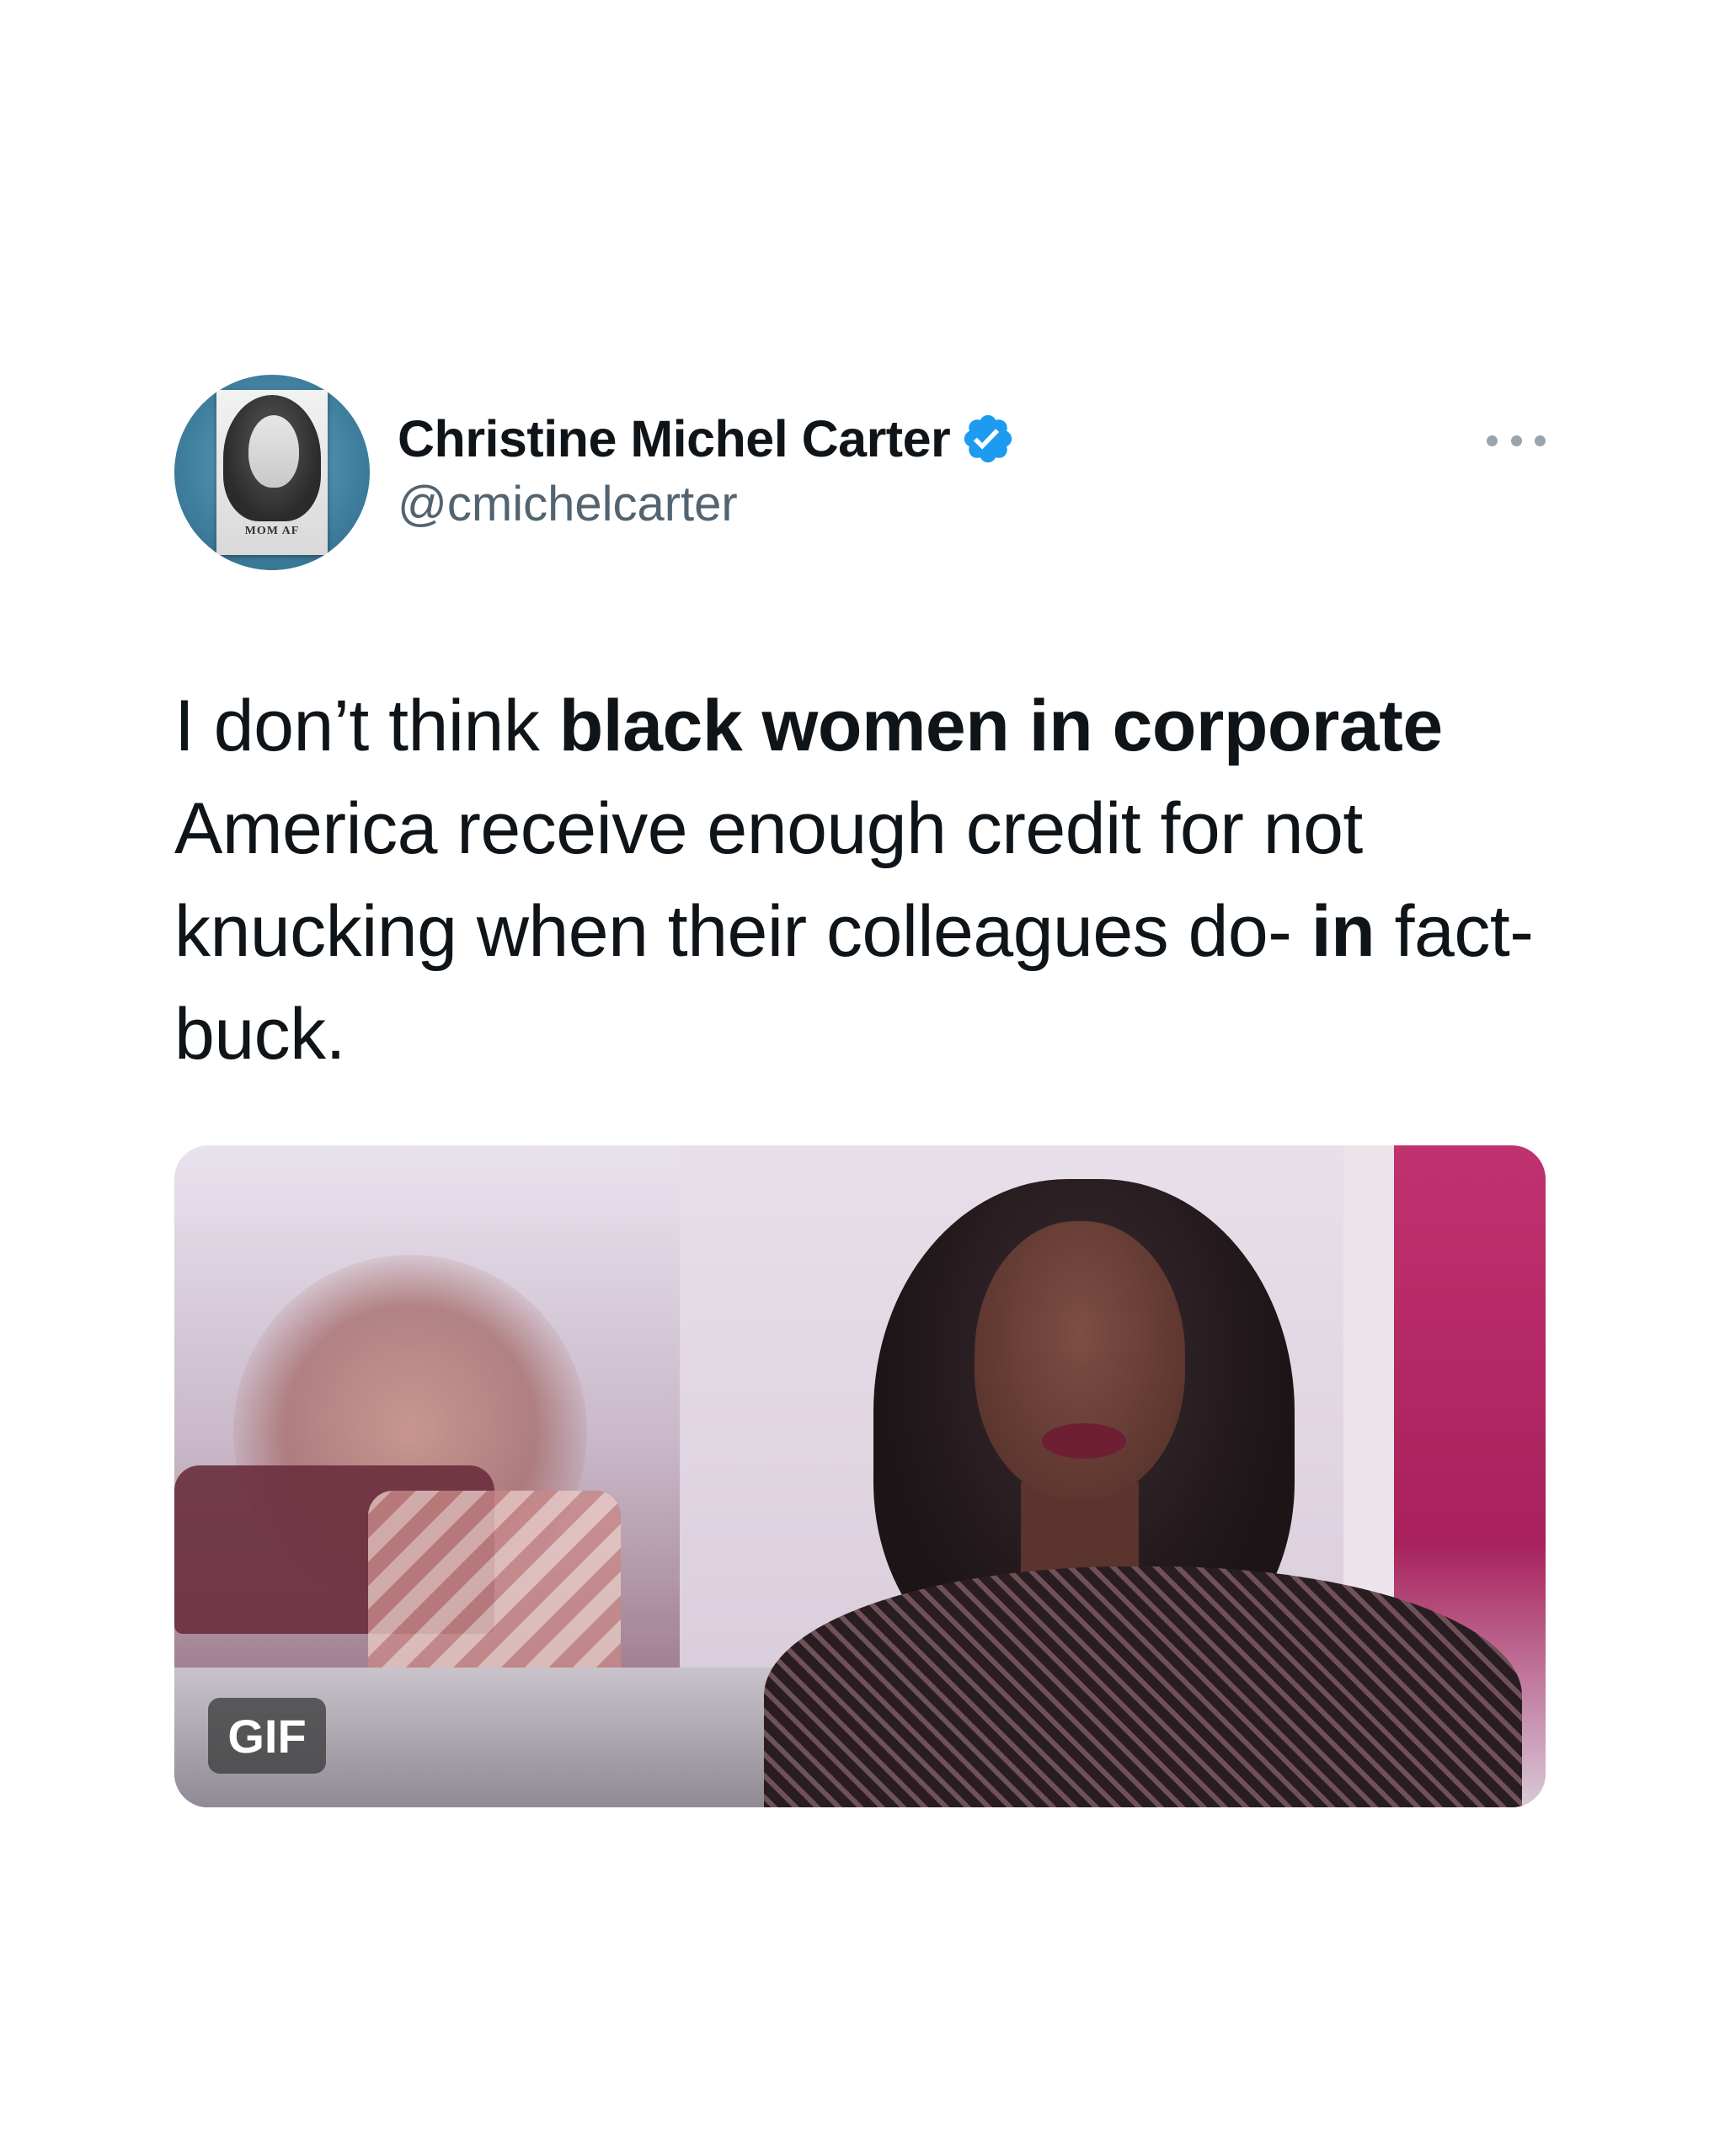 The height and width of the screenshot is (2156, 1725). Describe the element at coordinates (273, 451) in the screenshot. I see `avatar-face` at that location.